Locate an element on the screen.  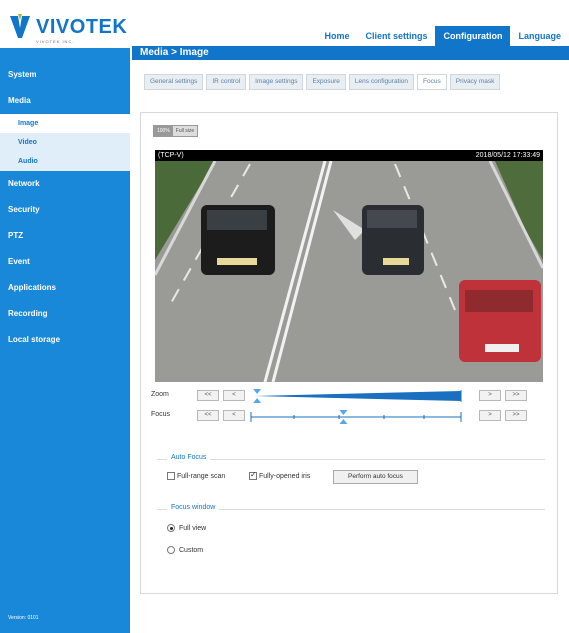
sidebar-item-applications: Applications is located at coordinates (65, 288).